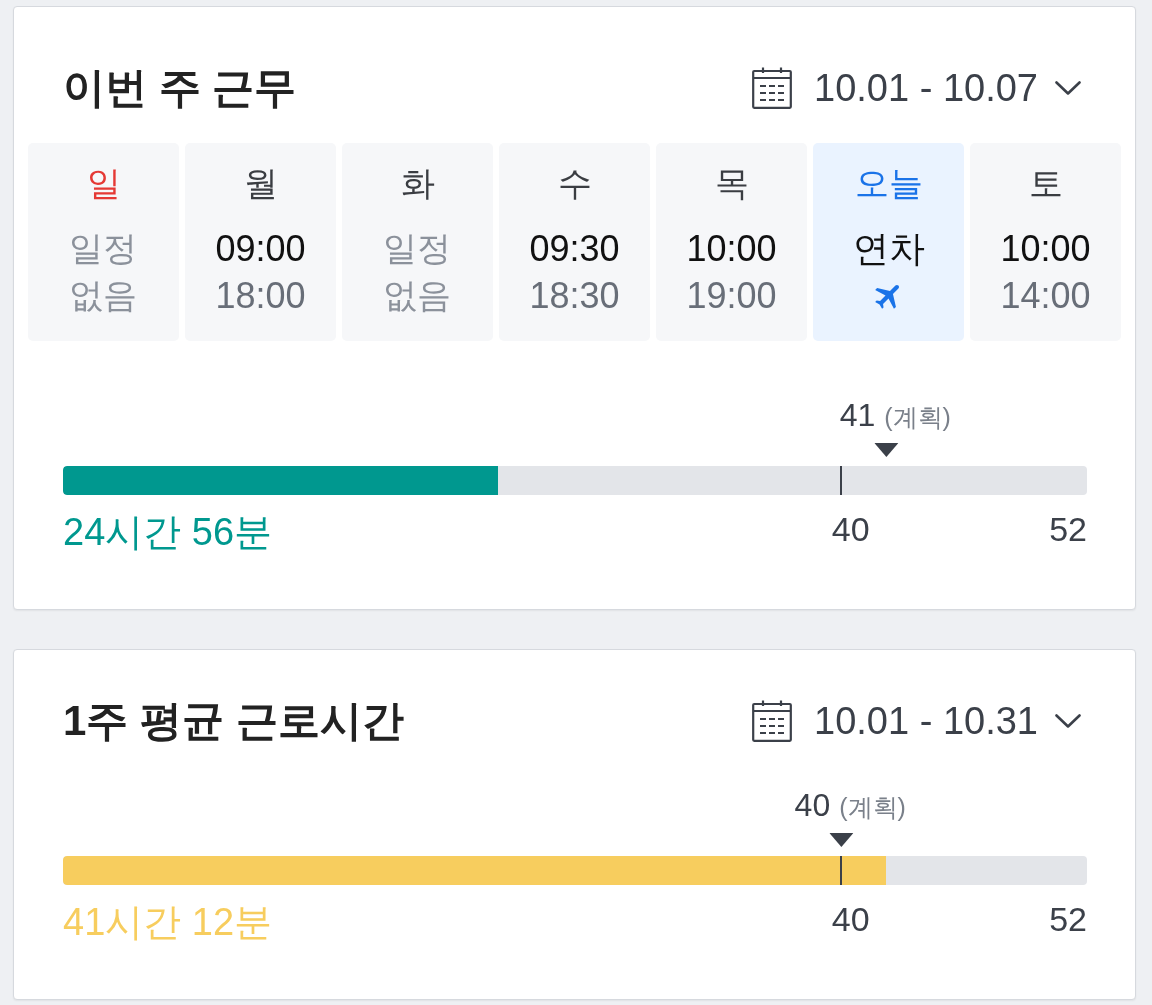 The width and height of the screenshot is (1152, 1005). Describe the element at coordinates (574, 249) in the screenshot. I see `start-time: 09:30` at that location.